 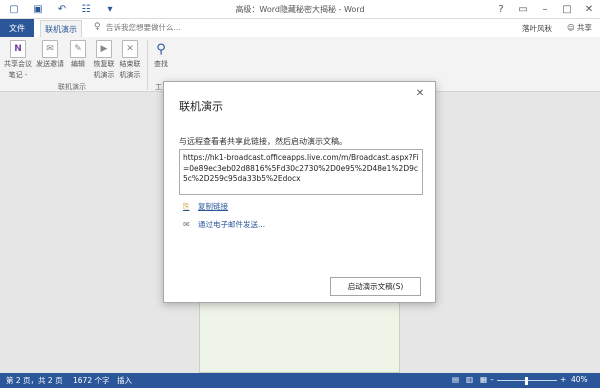 What do you see at coordinates (299, 337) in the screenshot?
I see `document-page` at bounding box center [299, 337].